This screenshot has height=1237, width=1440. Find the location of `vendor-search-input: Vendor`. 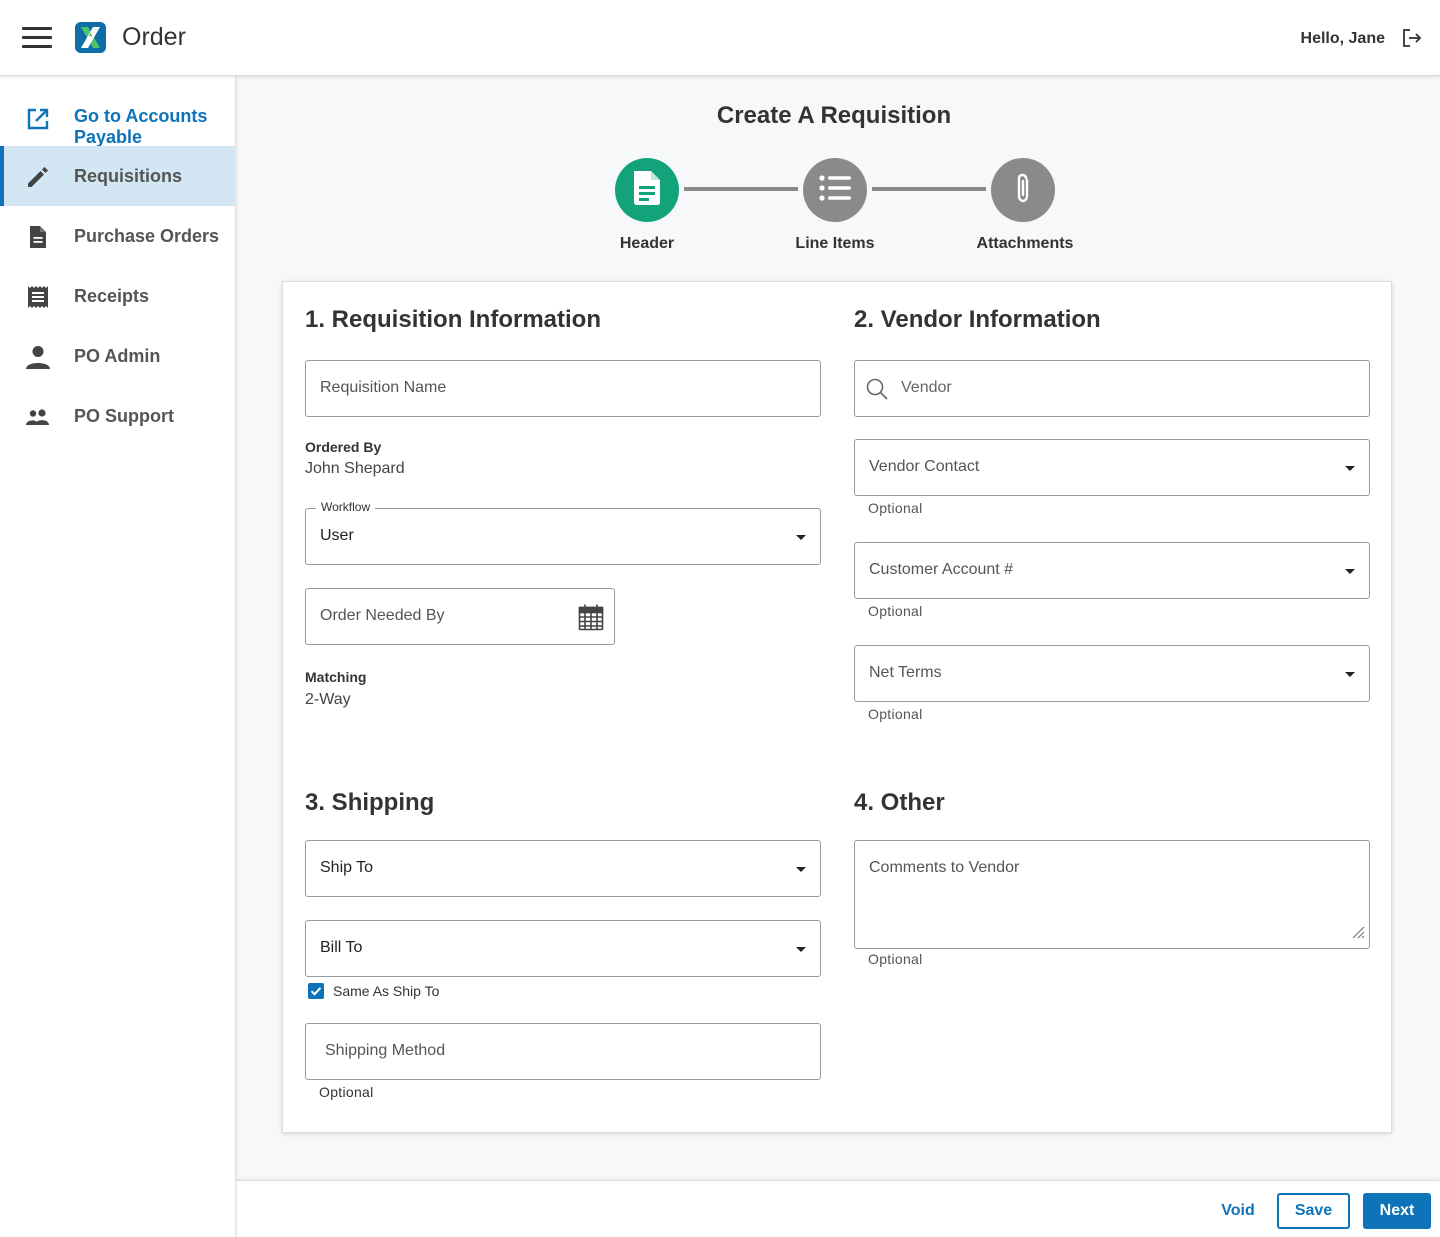

vendor-search-input: Vendor is located at coordinates (1112, 388).